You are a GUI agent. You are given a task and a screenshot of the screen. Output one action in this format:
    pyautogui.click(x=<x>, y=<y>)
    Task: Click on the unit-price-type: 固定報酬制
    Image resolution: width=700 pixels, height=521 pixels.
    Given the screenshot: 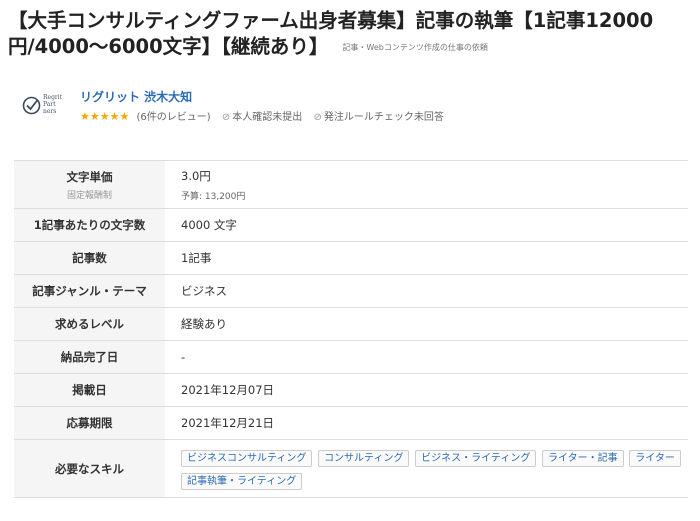 What is the action you would take?
    pyautogui.click(x=89, y=195)
    